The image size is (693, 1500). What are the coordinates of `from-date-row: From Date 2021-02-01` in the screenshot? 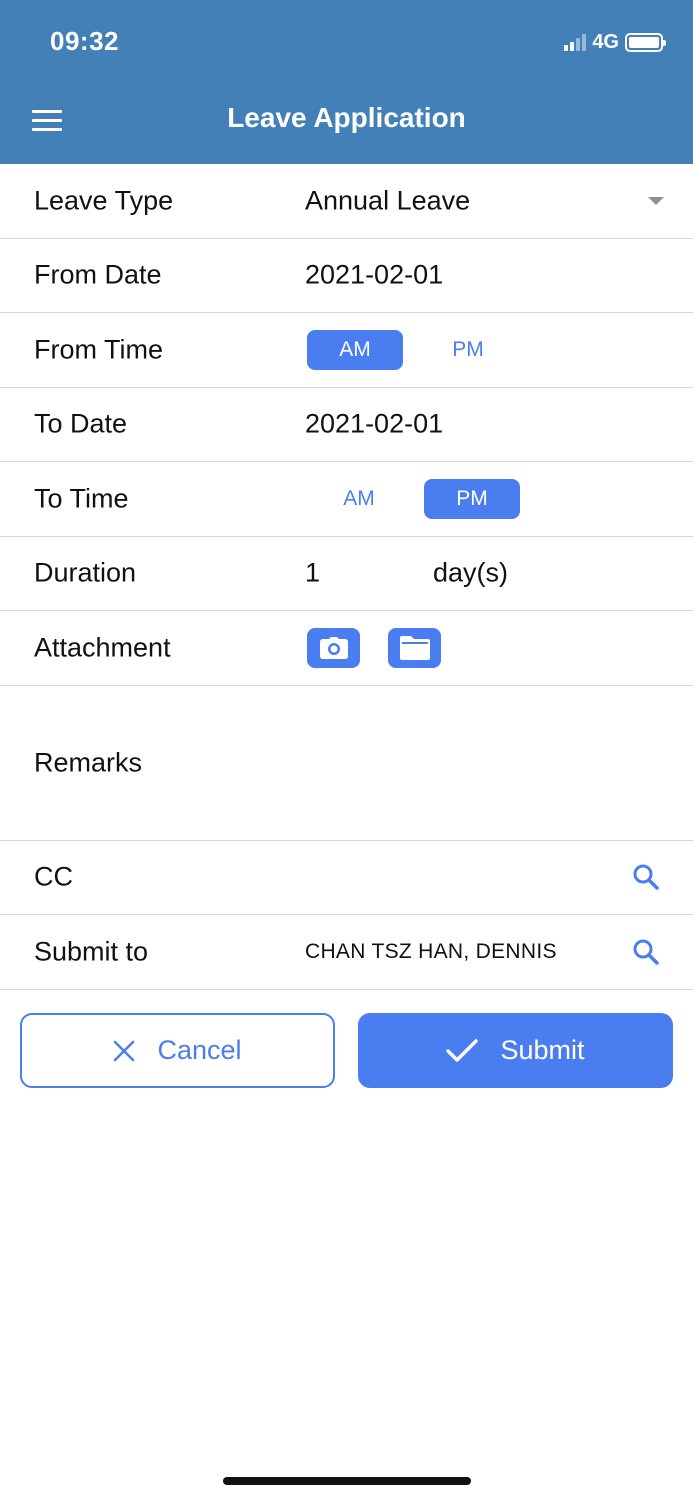 It's located at (346, 276).